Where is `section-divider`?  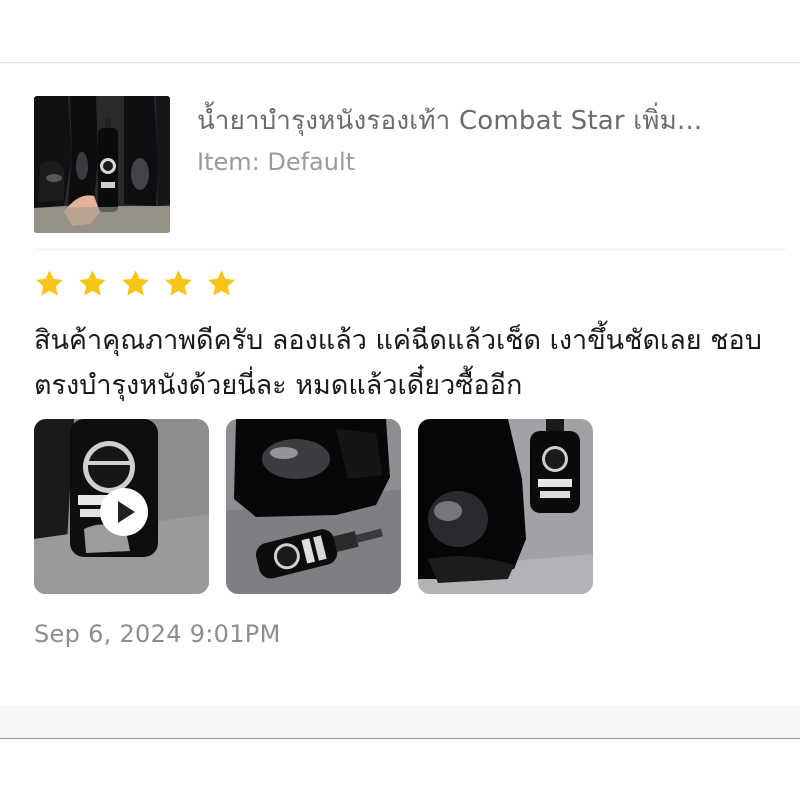
section-divider is located at coordinates (410, 249).